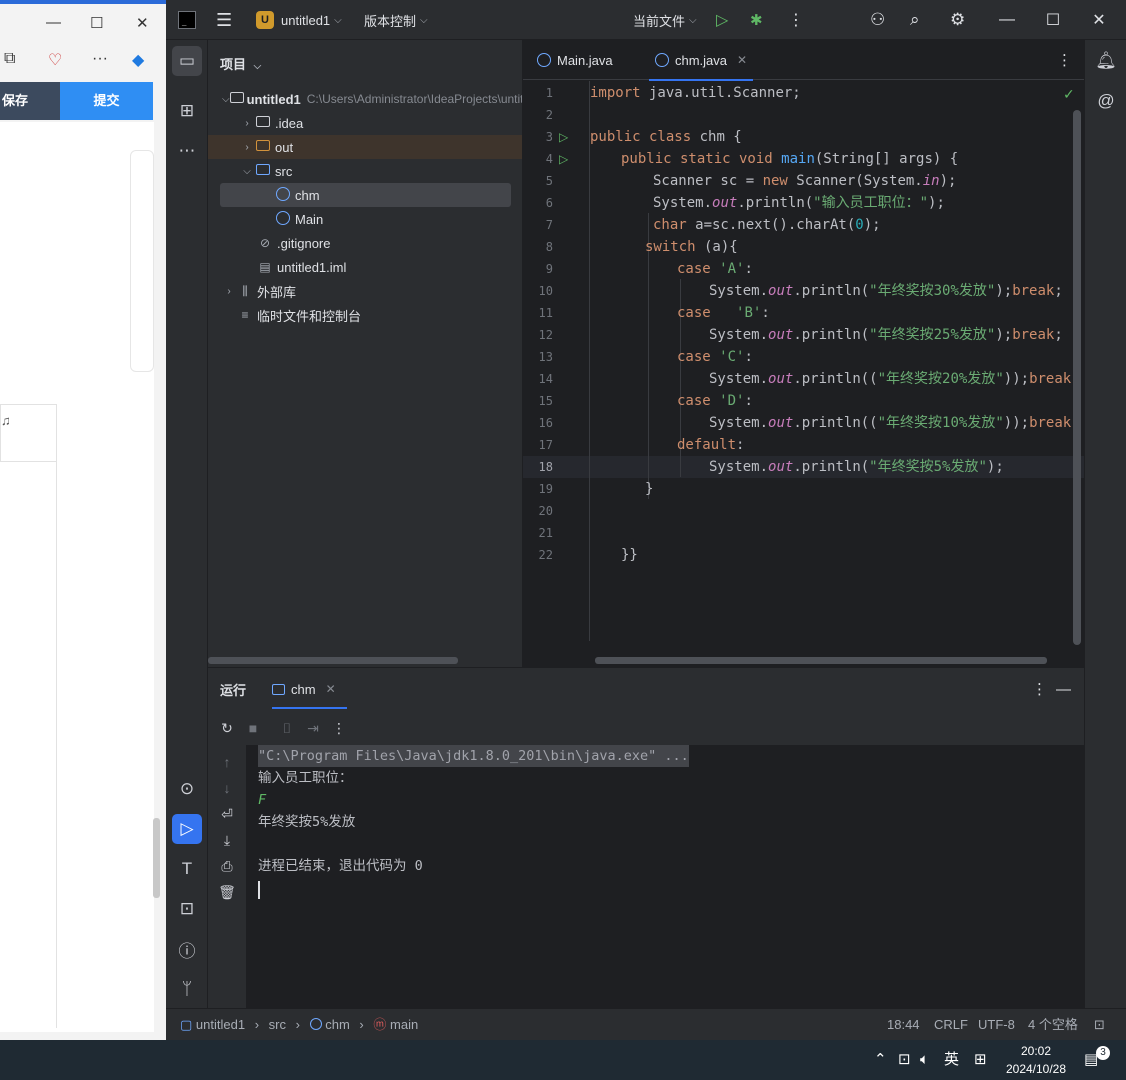 This screenshot has width=1126, height=1080. I want to click on more-menu-button: ···, so click(100, 59).